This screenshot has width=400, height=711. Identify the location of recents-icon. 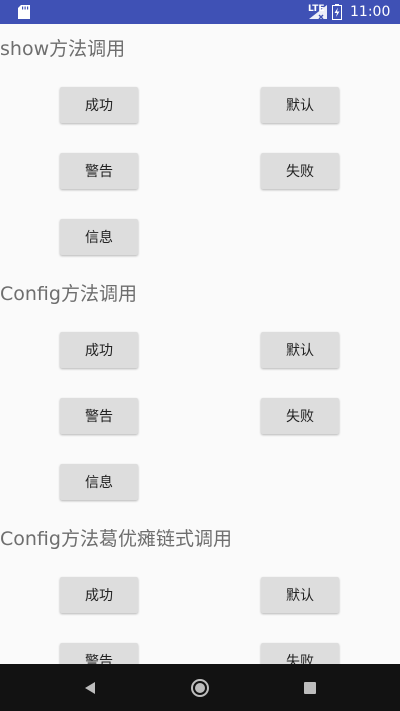
(310, 687).